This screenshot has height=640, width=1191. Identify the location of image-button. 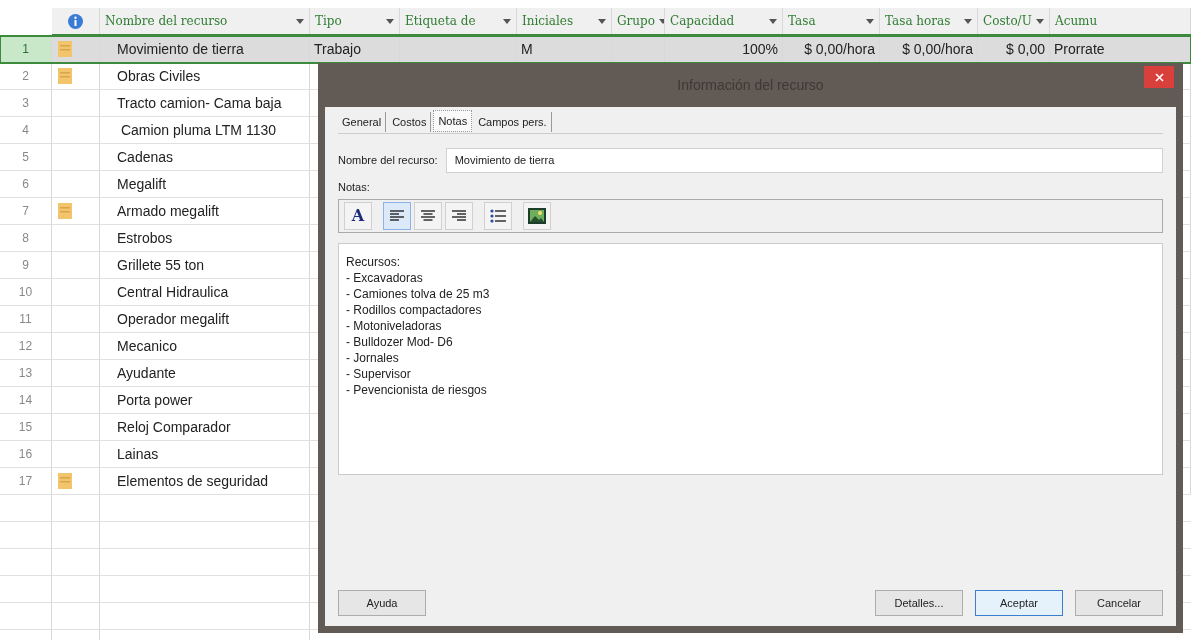
(537, 215).